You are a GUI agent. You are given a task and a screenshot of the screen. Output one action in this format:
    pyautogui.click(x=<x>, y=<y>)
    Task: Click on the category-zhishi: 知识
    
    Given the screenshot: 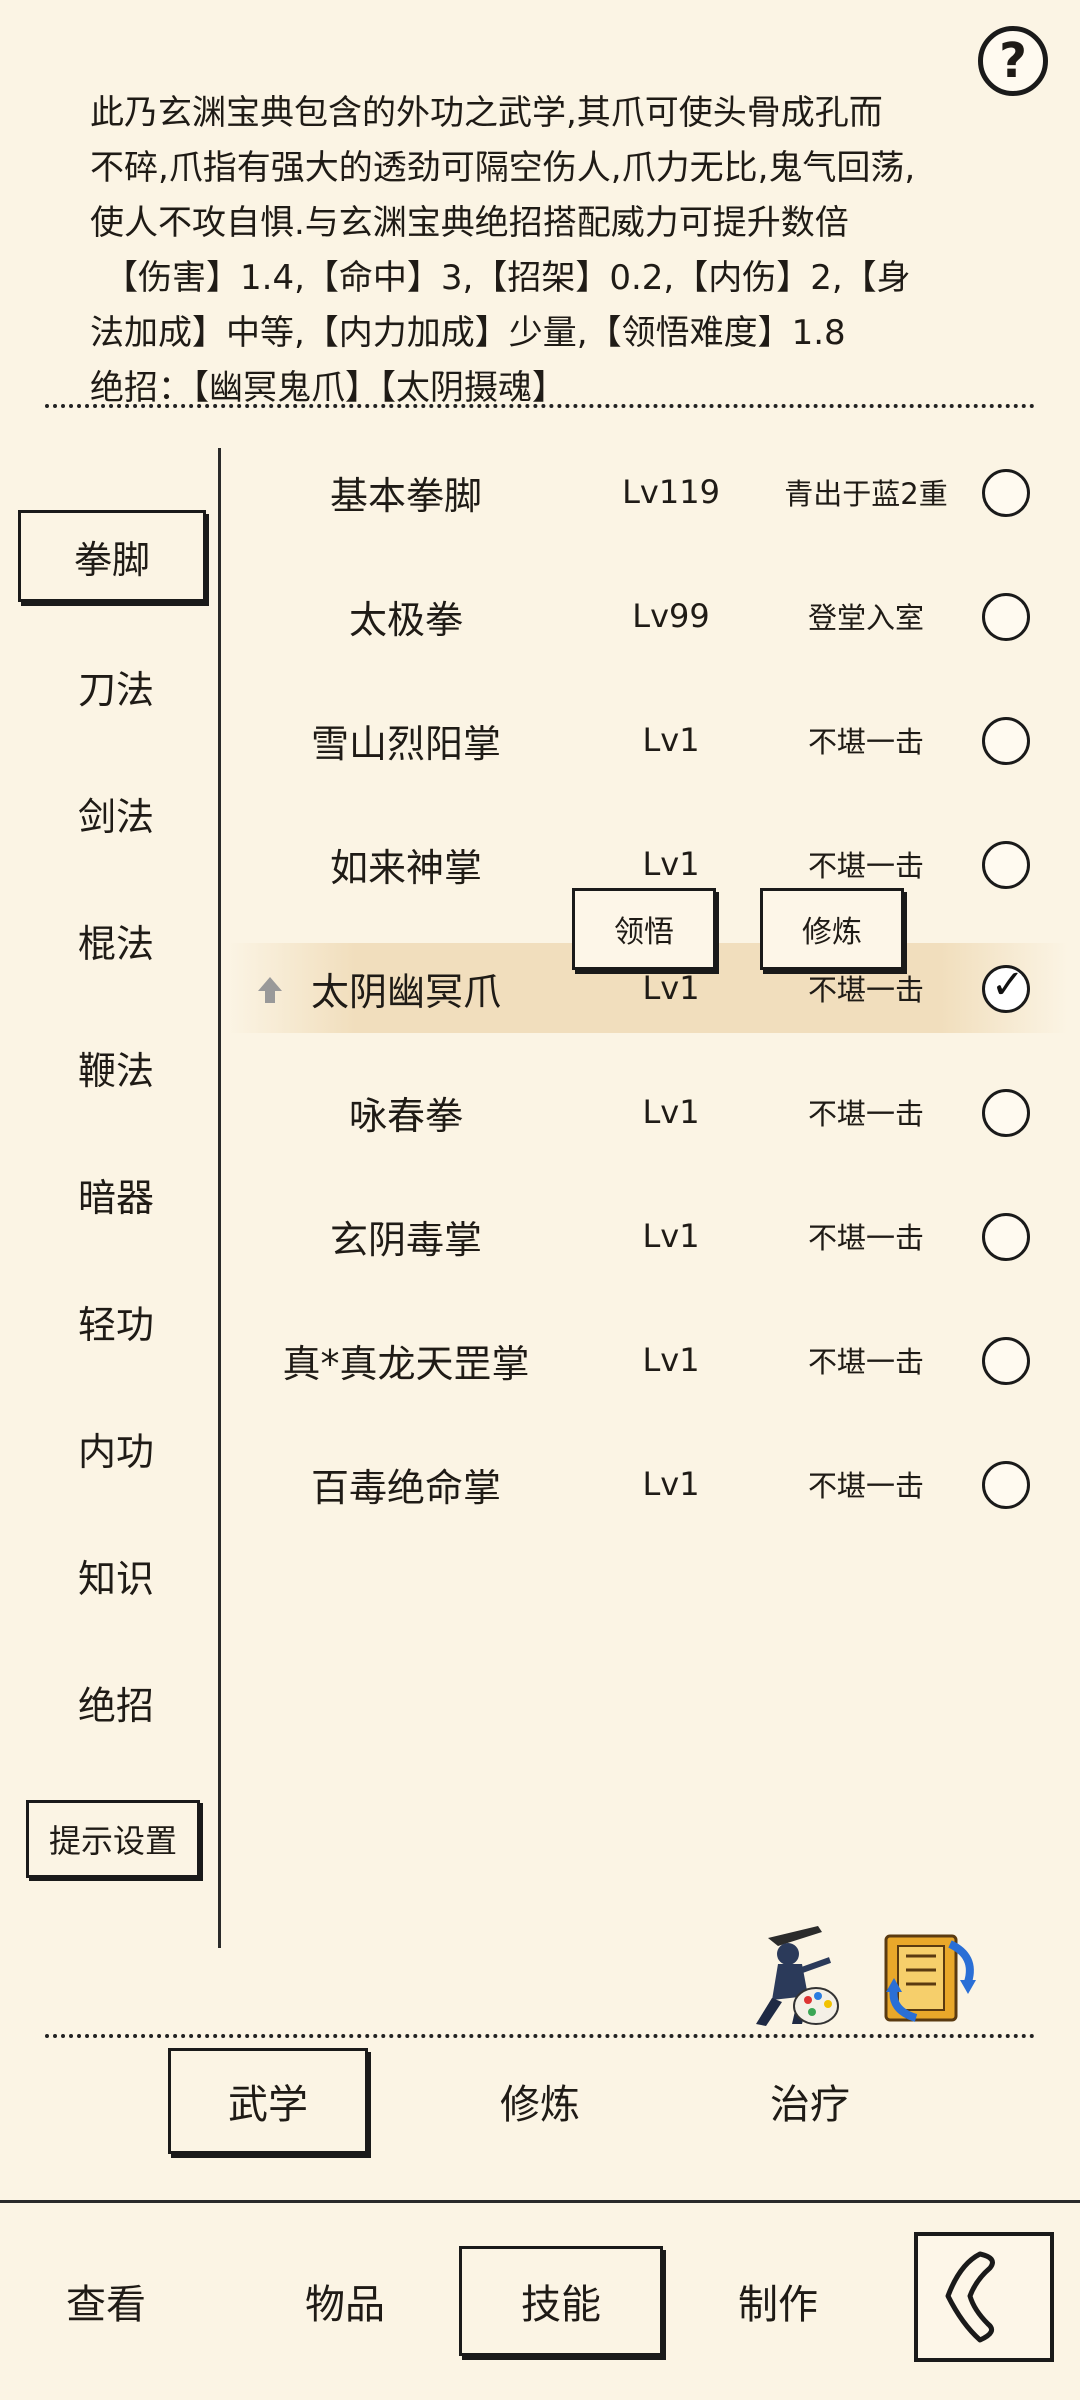 What is the action you would take?
    pyautogui.click(x=116, y=1575)
    